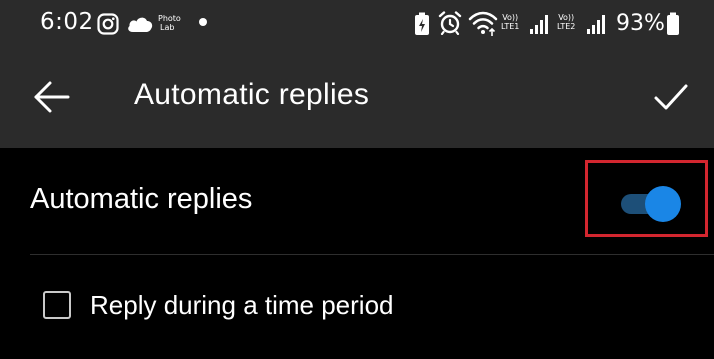 This screenshot has width=714, height=359. What do you see at coordinates (566, 26) in the screenshot?
I see `sim2-label-bottom: LTE2` at bounding box center [566, 26].